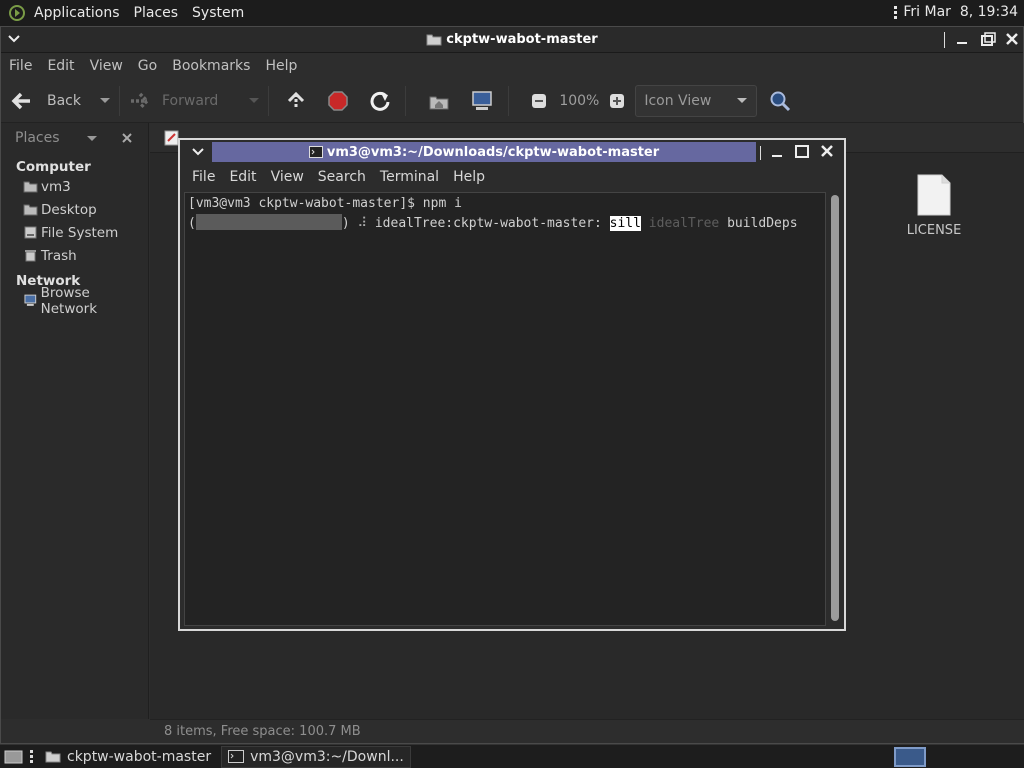 This screenshot has height=768, width=1024. What do you see at coordinates (30, 187) in the screenshot?
I see `home-folder-icon` at bounding box center [30, 187].